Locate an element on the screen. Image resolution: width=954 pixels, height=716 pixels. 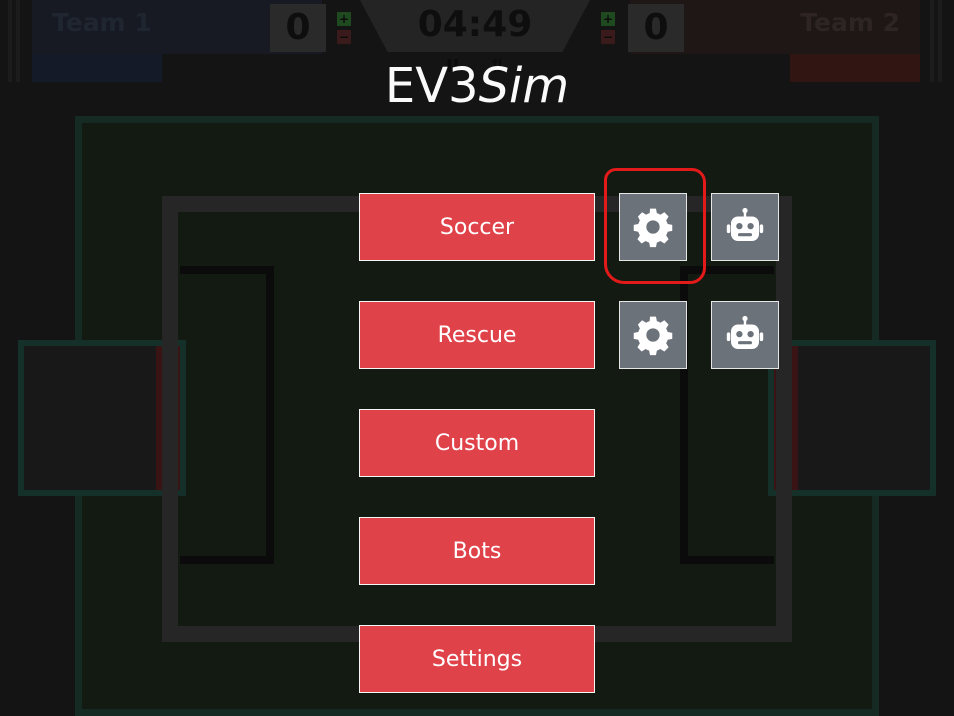
team1-score: 0 is located at coordinates (298, 28).